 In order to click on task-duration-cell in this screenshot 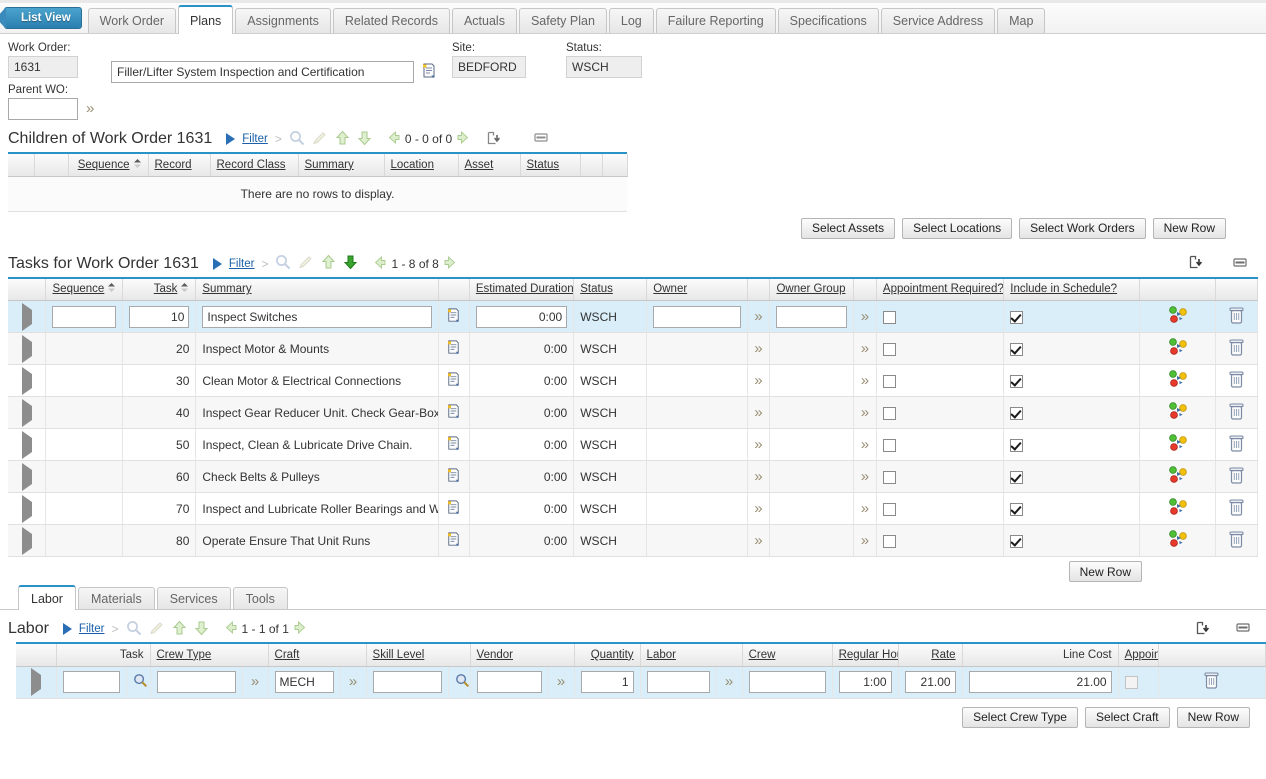, I will do `click(522, 316)`.